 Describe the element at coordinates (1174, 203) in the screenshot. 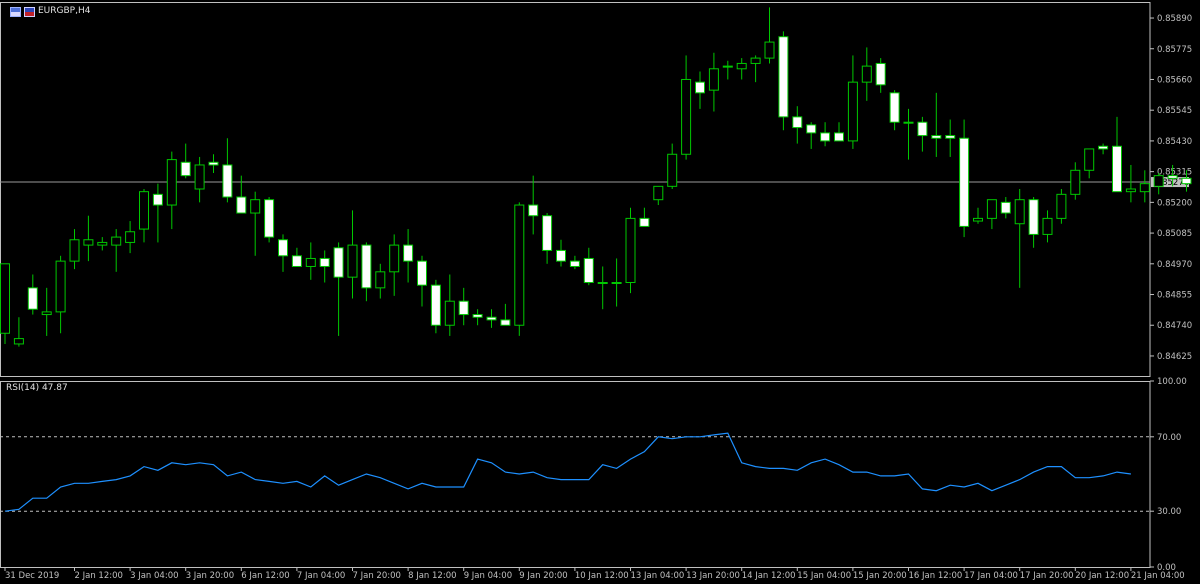

I see `price-axis-label: 0.85200` at that location.